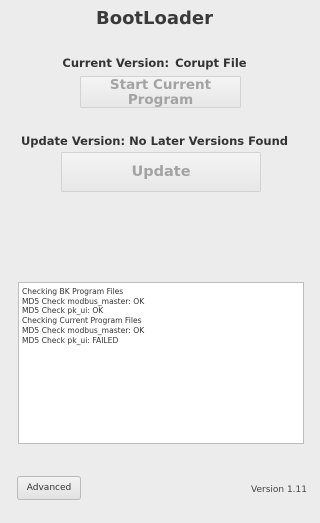  What do you see at coordinates (116, 63) in the screenshot?
I see `current-version-label: Current Version:` at bounding box center [116, 63].